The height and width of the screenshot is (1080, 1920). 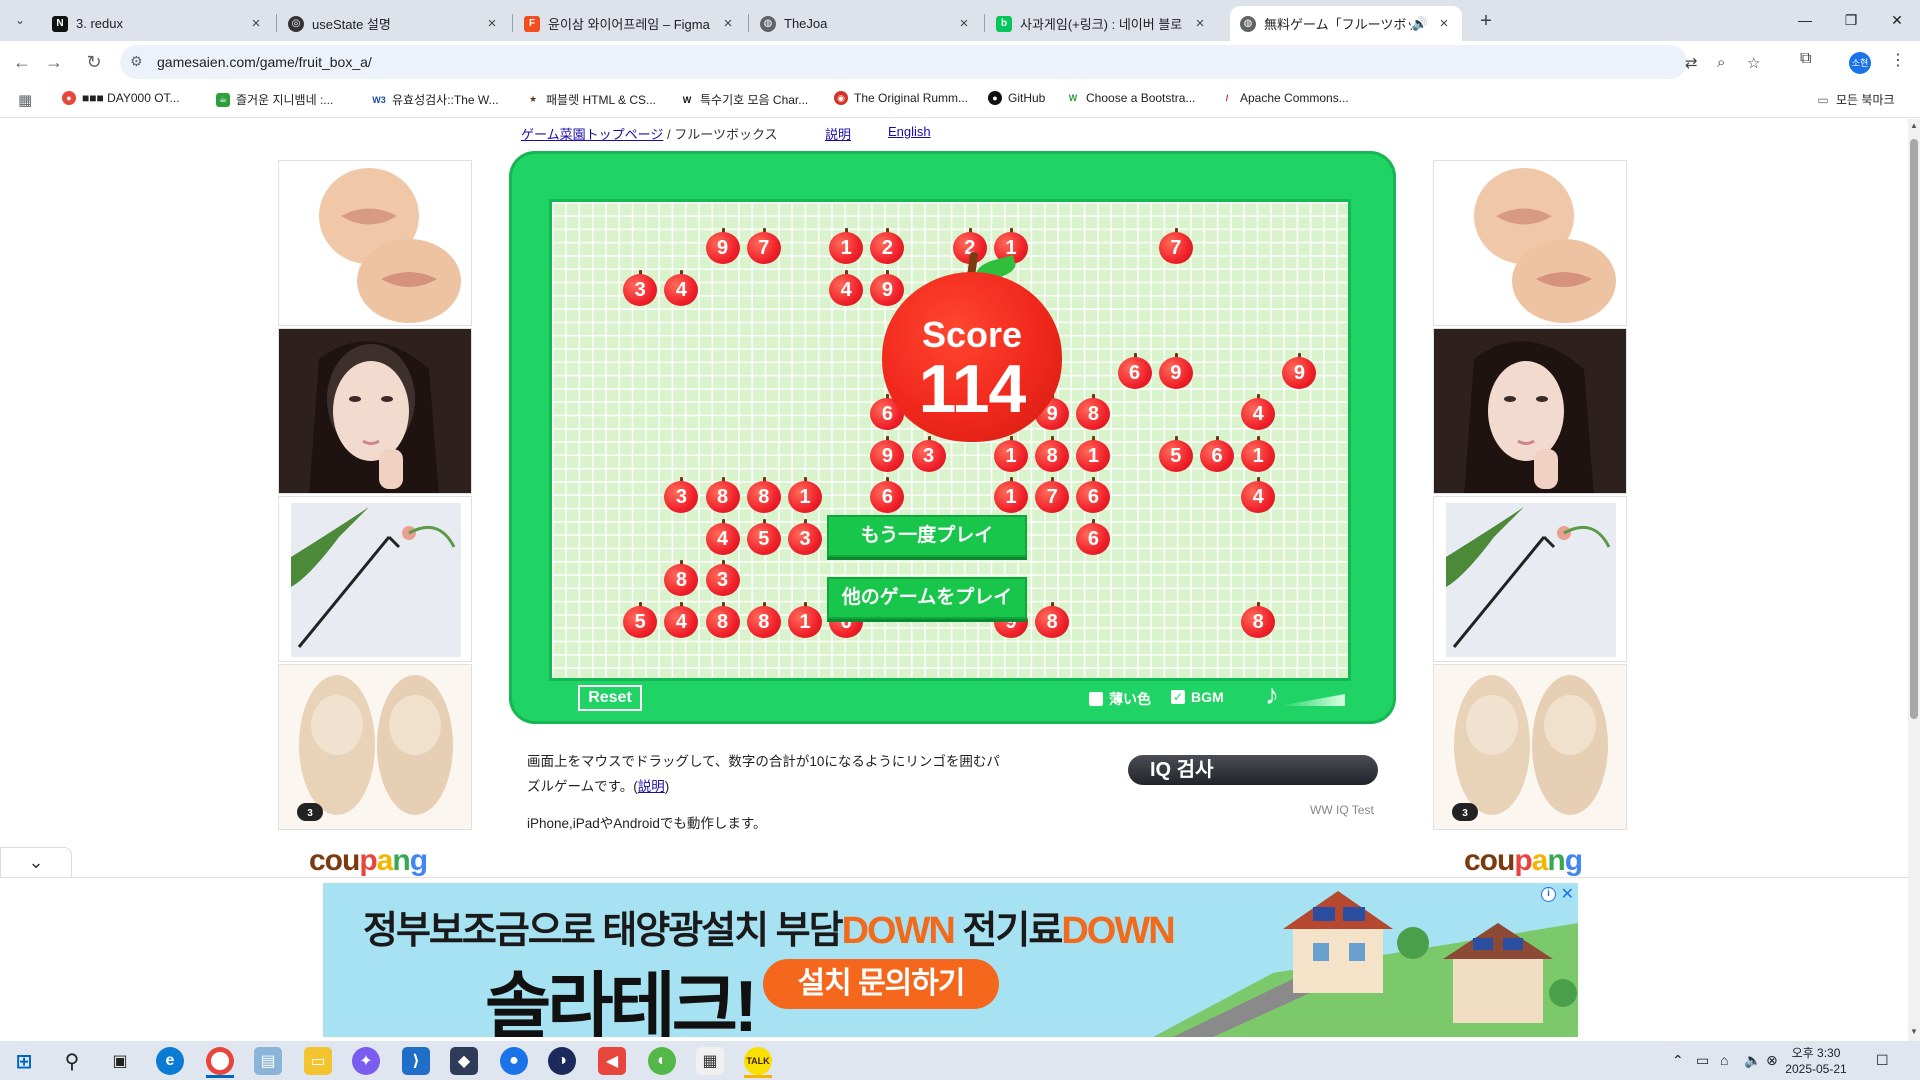 I want to click on iq-test-ad-button: IQ 검사, so click(x=1253, y=770).